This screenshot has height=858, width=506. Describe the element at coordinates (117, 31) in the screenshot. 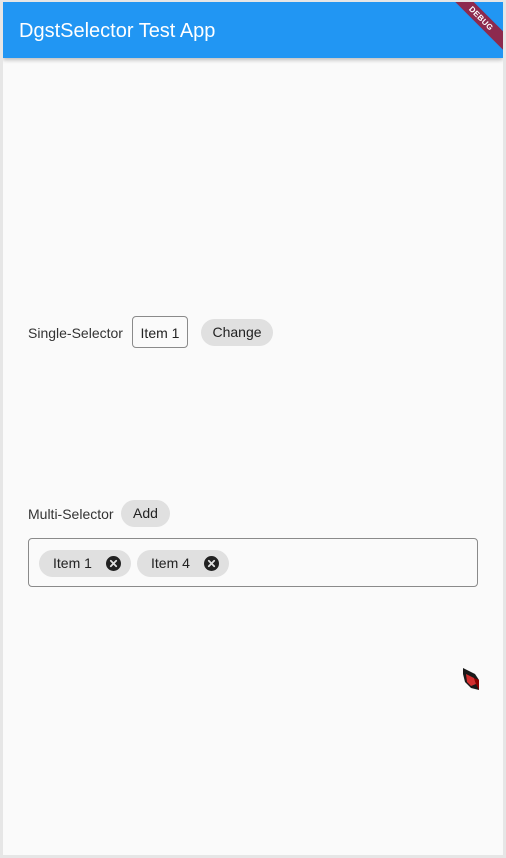

I see `app-title: DgstSelector Test App` at that location.